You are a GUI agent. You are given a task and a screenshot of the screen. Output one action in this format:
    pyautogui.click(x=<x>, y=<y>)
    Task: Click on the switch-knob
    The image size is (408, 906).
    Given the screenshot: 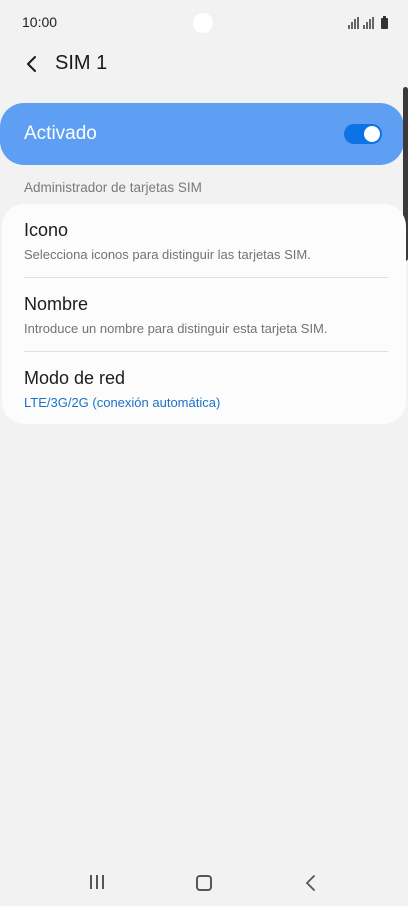 What is the action you would take?
    pyautogui.click(x=372, y=134)
    